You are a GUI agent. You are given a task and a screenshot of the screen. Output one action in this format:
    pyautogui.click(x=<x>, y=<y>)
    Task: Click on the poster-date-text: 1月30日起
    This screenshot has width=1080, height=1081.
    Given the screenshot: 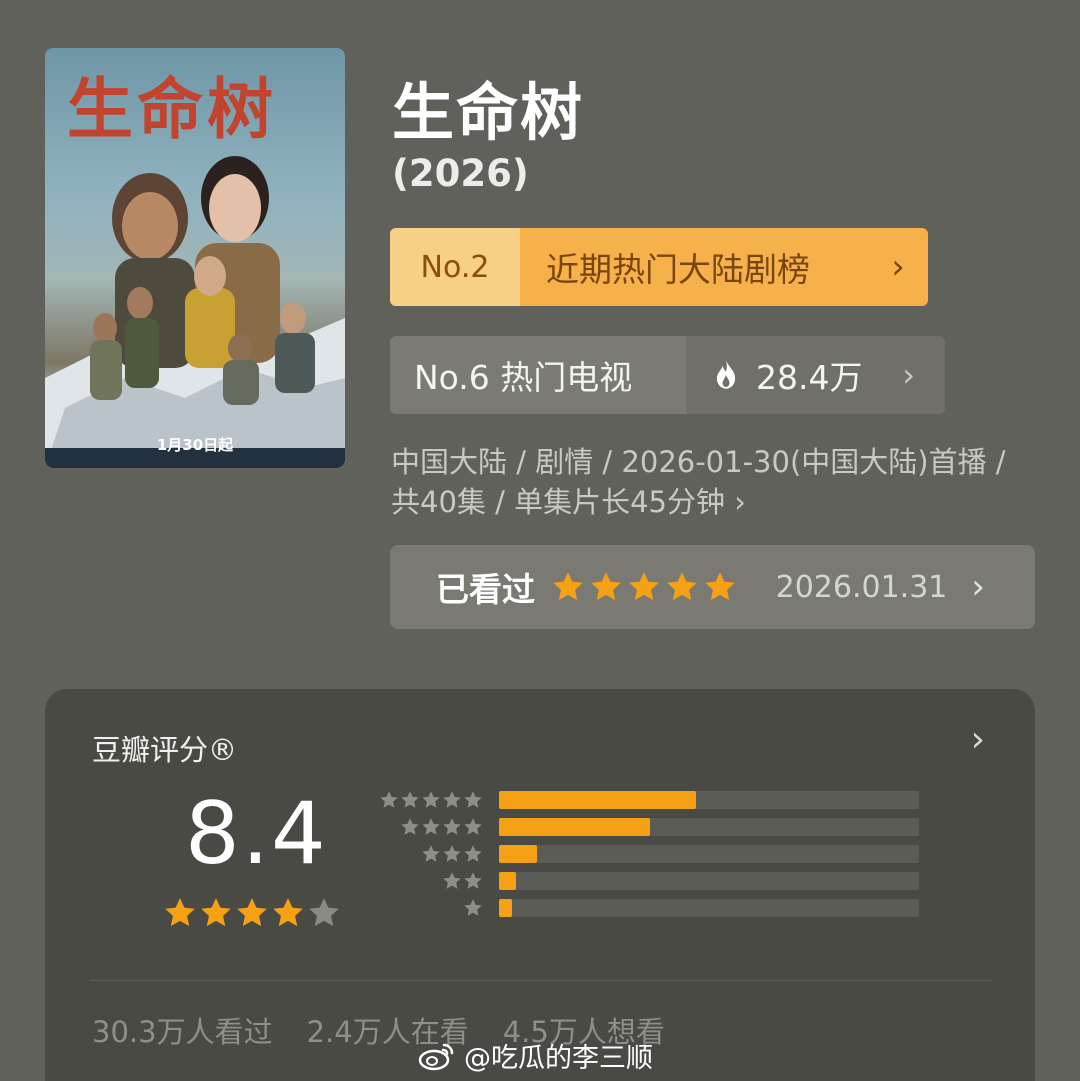 What is the action you would take?
    pyautogui.click(x=195, y=445)
    